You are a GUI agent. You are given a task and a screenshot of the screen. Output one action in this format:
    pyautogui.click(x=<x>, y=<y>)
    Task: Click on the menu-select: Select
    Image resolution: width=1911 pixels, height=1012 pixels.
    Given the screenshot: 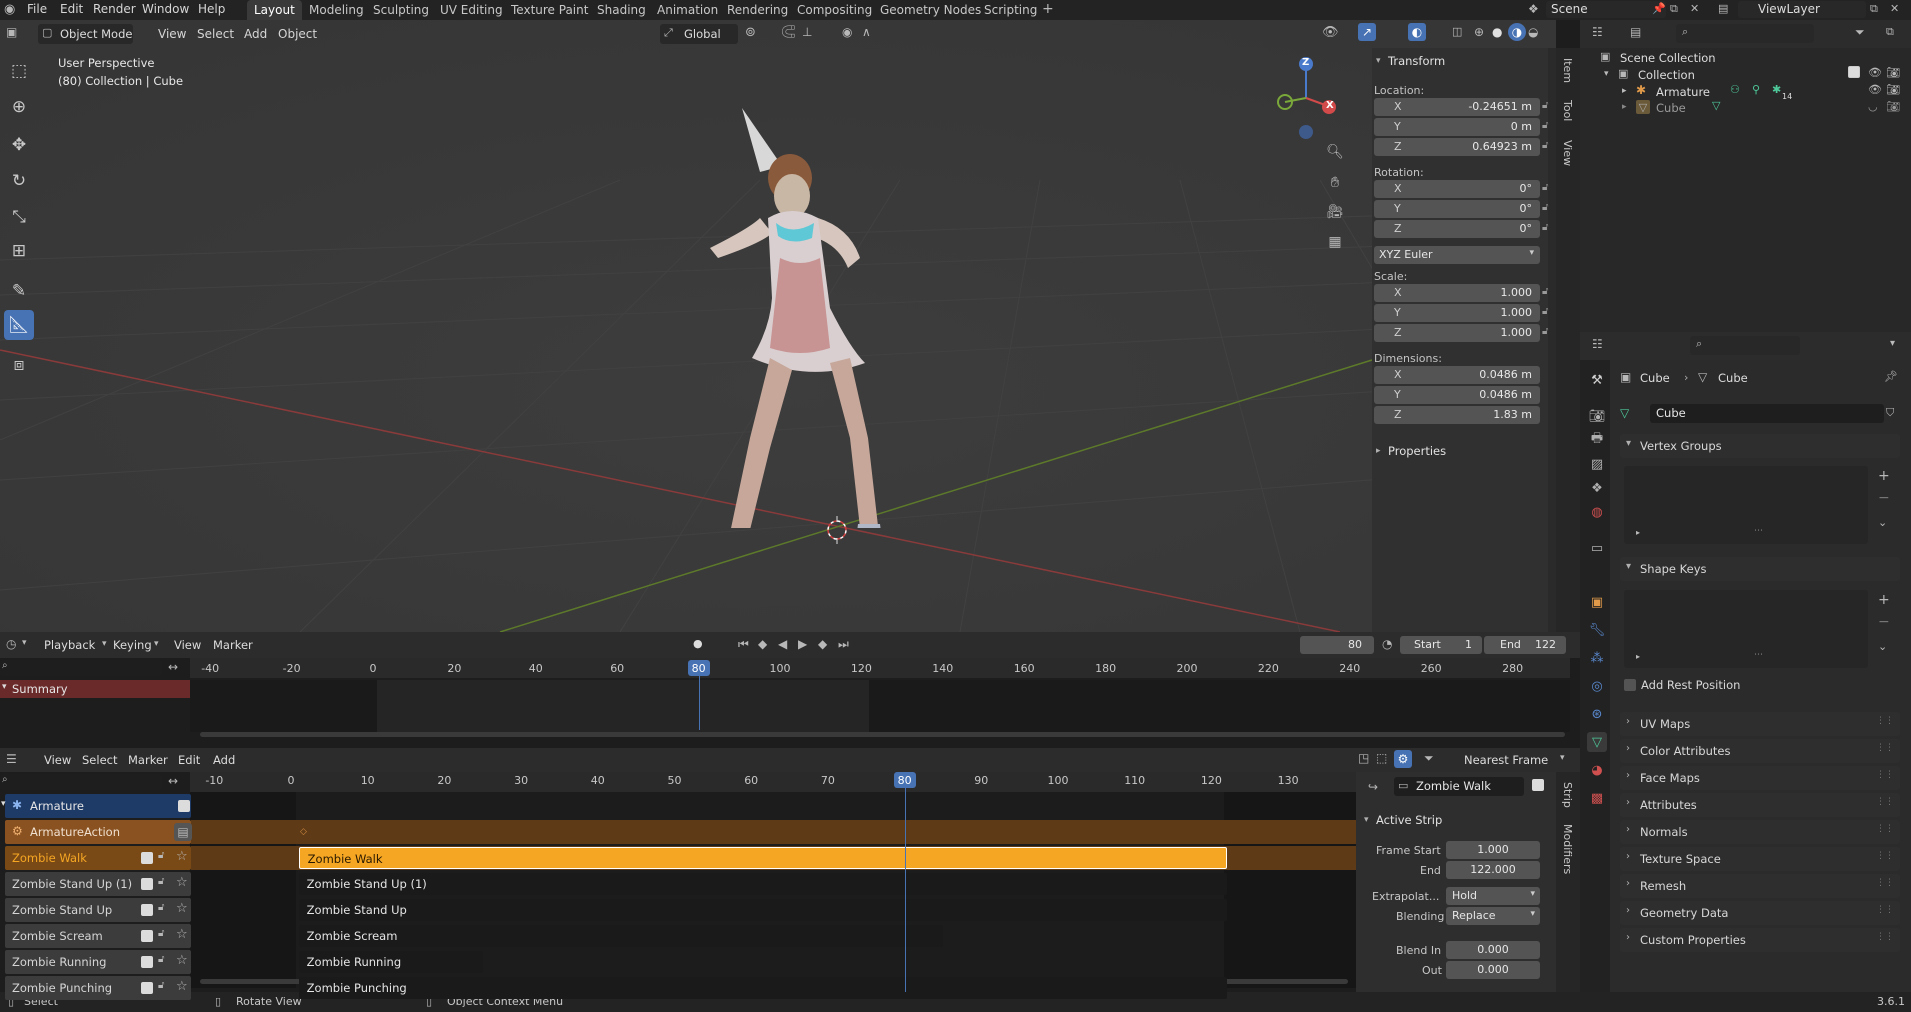 What is the action you would take?
    pyautogui.click(x=99, y=760)
    